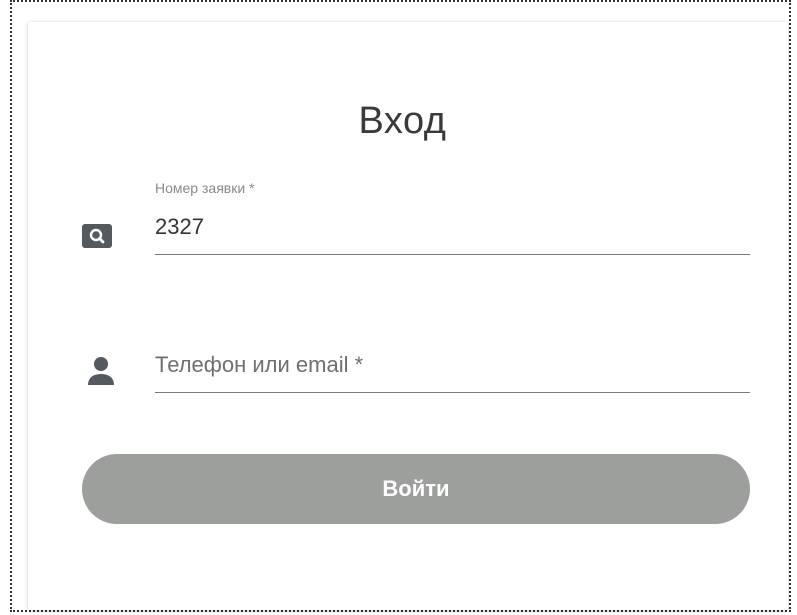 Image resolution: width=797 pixels, height=615 pixels. What do you see at coordinates (452, 217) in the screenshot?
I see `order-number-field: Номер заявки * 2327` at bounding box center [452, 217].